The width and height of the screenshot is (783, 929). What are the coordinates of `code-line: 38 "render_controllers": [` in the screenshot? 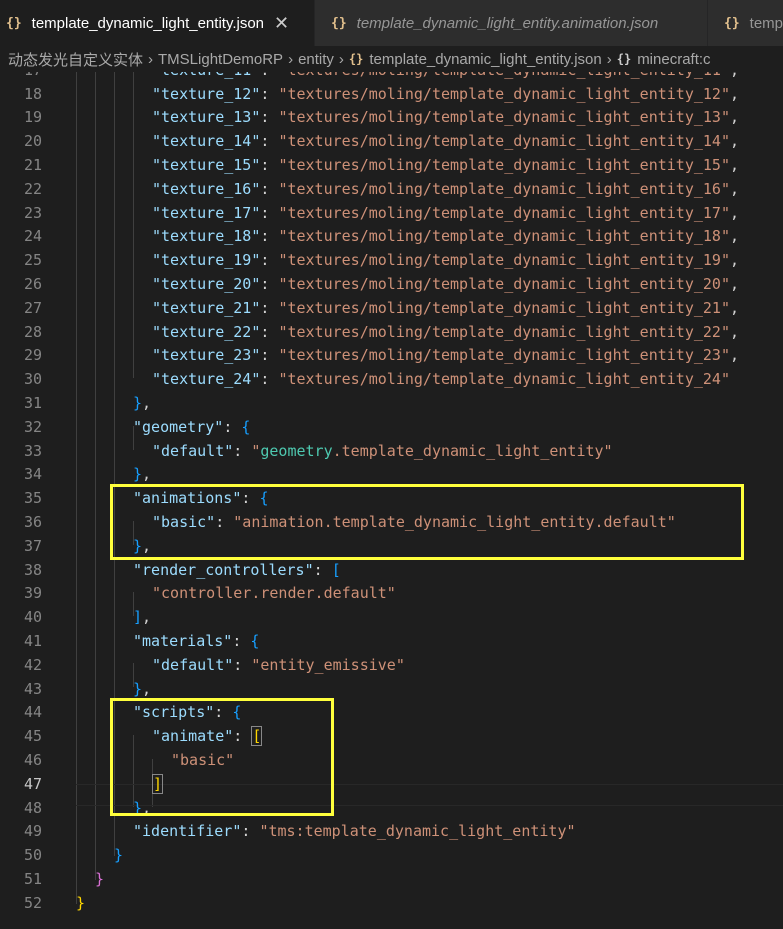 It's located at (391, 571).